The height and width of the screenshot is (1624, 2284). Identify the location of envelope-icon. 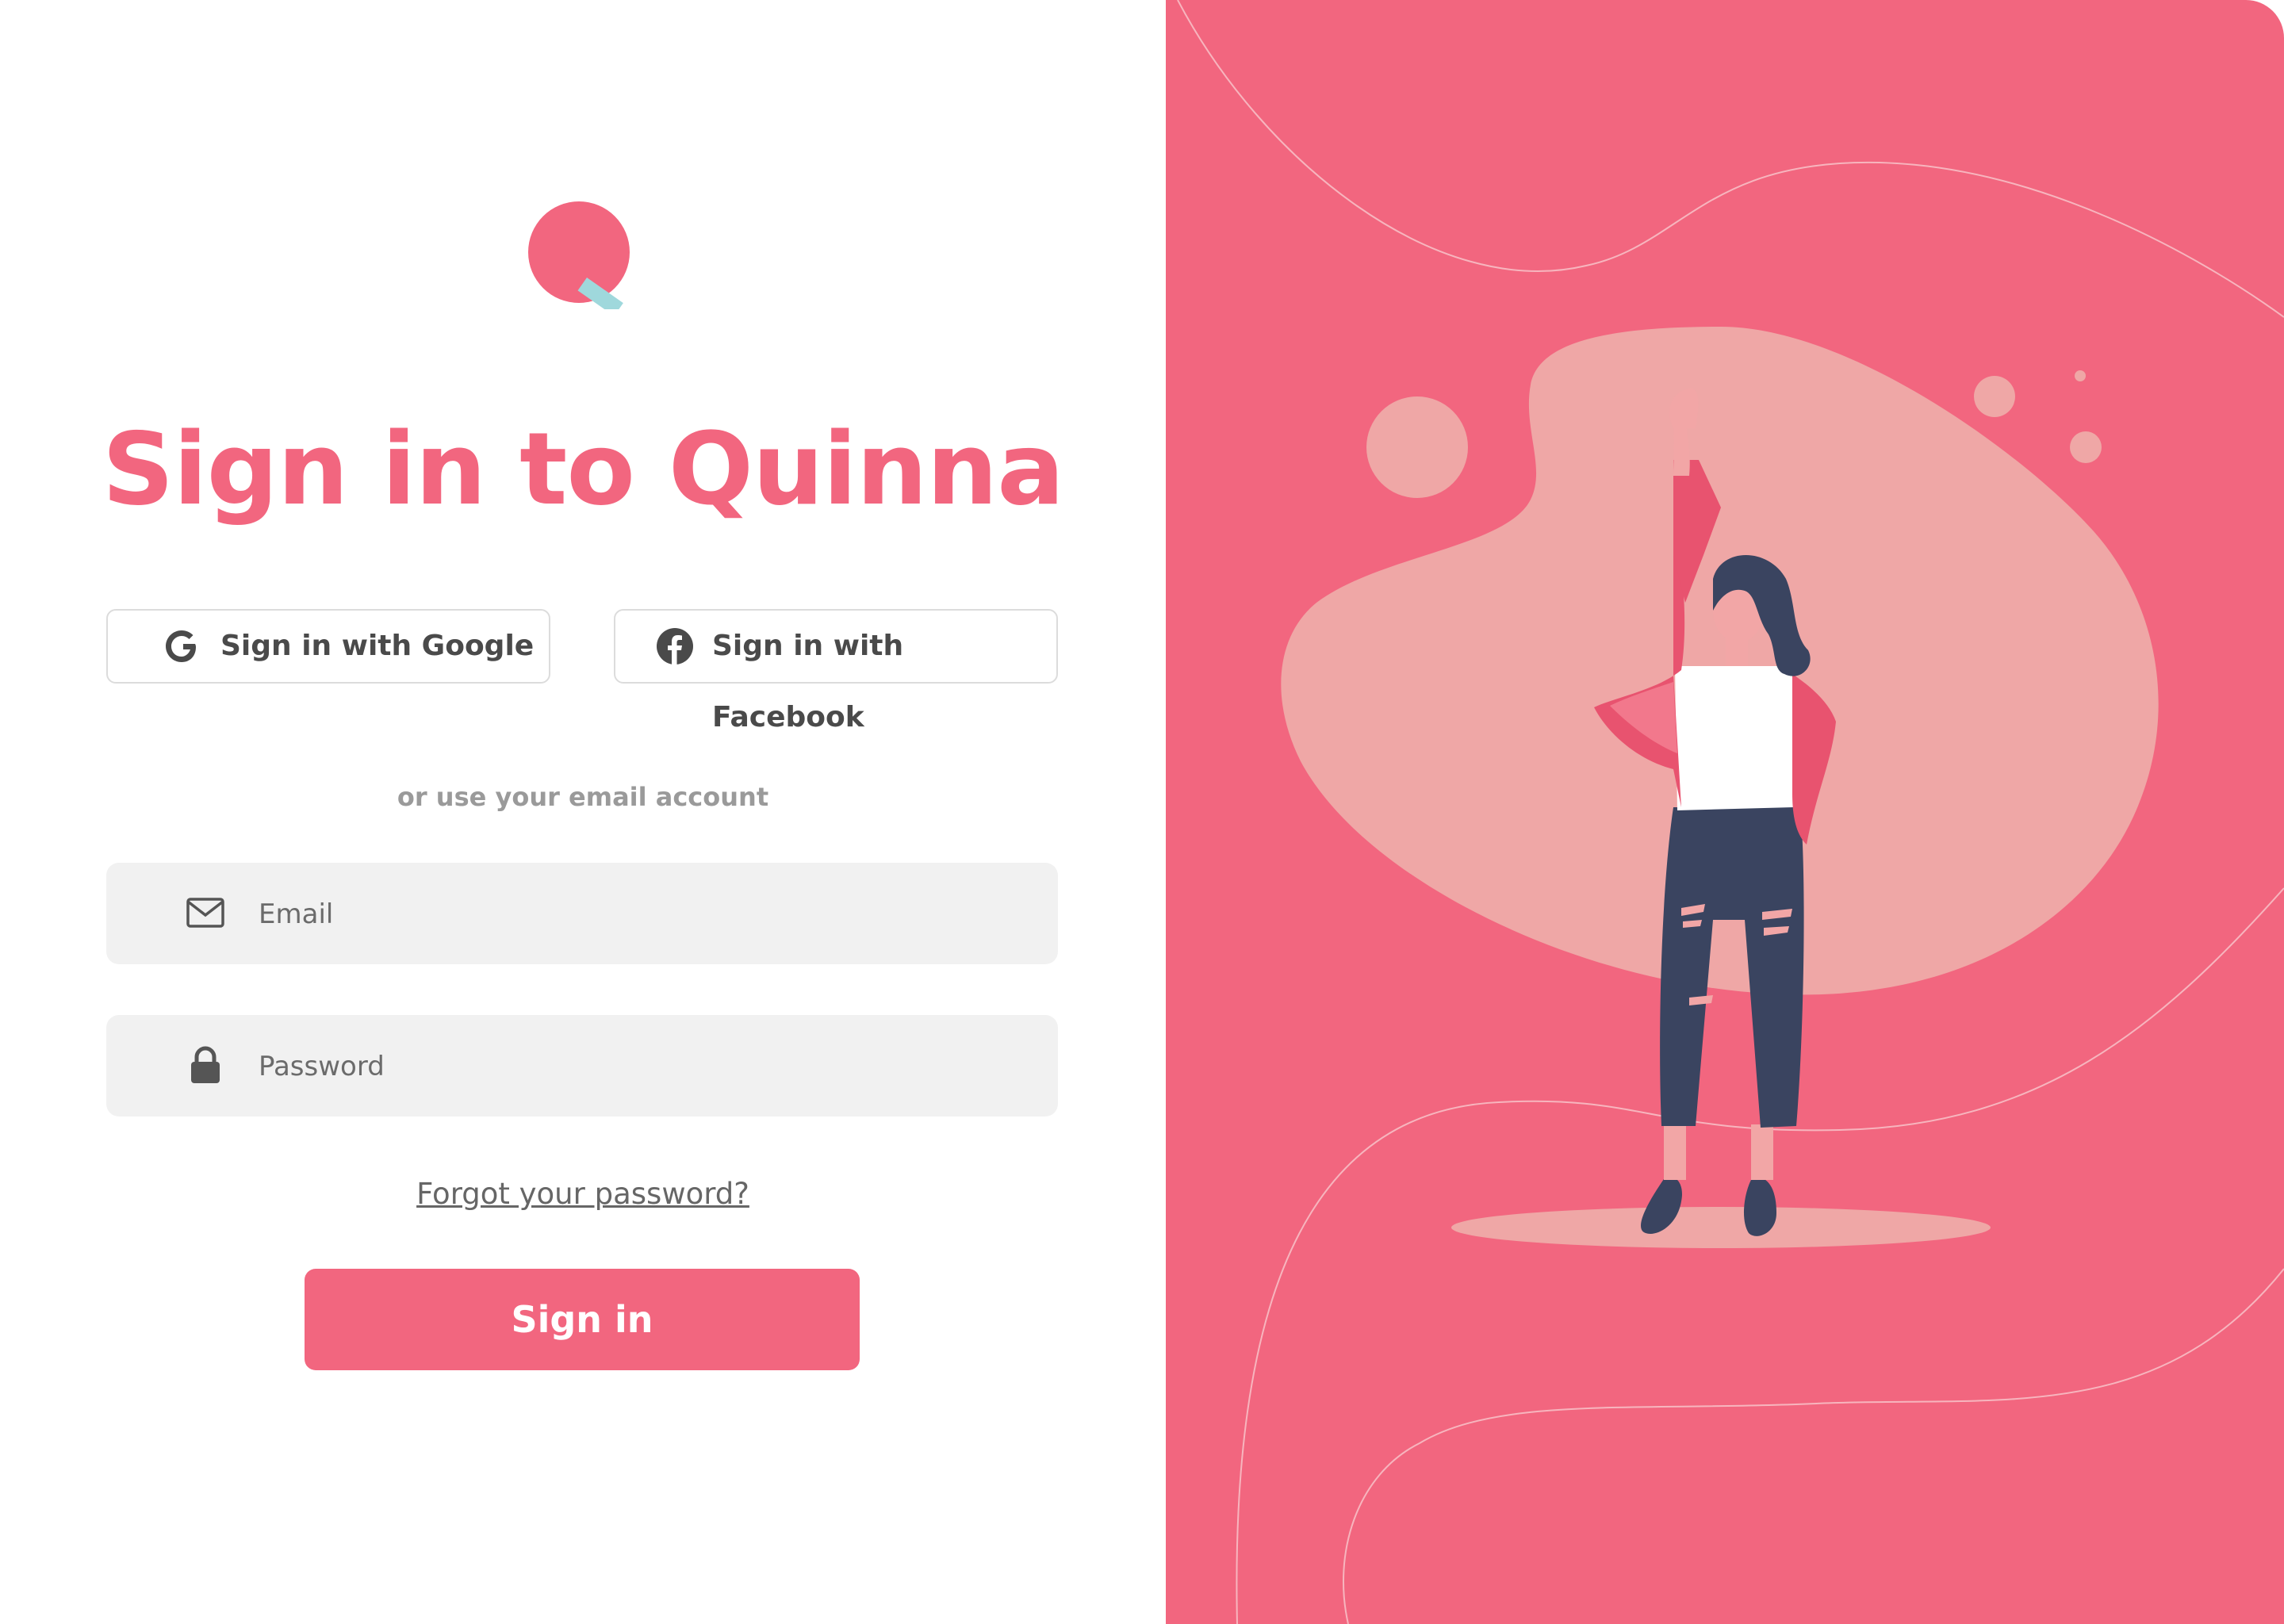
(205, 913).